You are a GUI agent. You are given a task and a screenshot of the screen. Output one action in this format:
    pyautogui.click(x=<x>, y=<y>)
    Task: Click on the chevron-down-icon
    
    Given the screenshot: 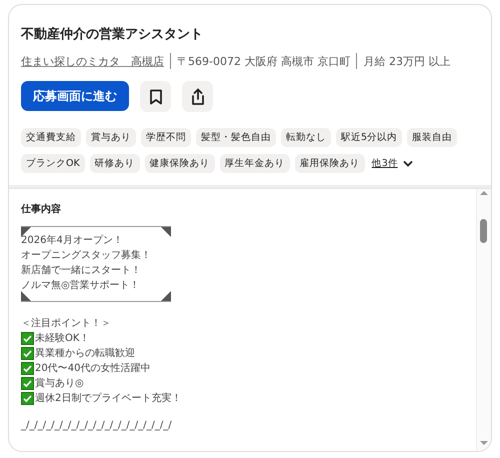 What is the action you would take?
    pyautogui.click(x=407, y=163)
    